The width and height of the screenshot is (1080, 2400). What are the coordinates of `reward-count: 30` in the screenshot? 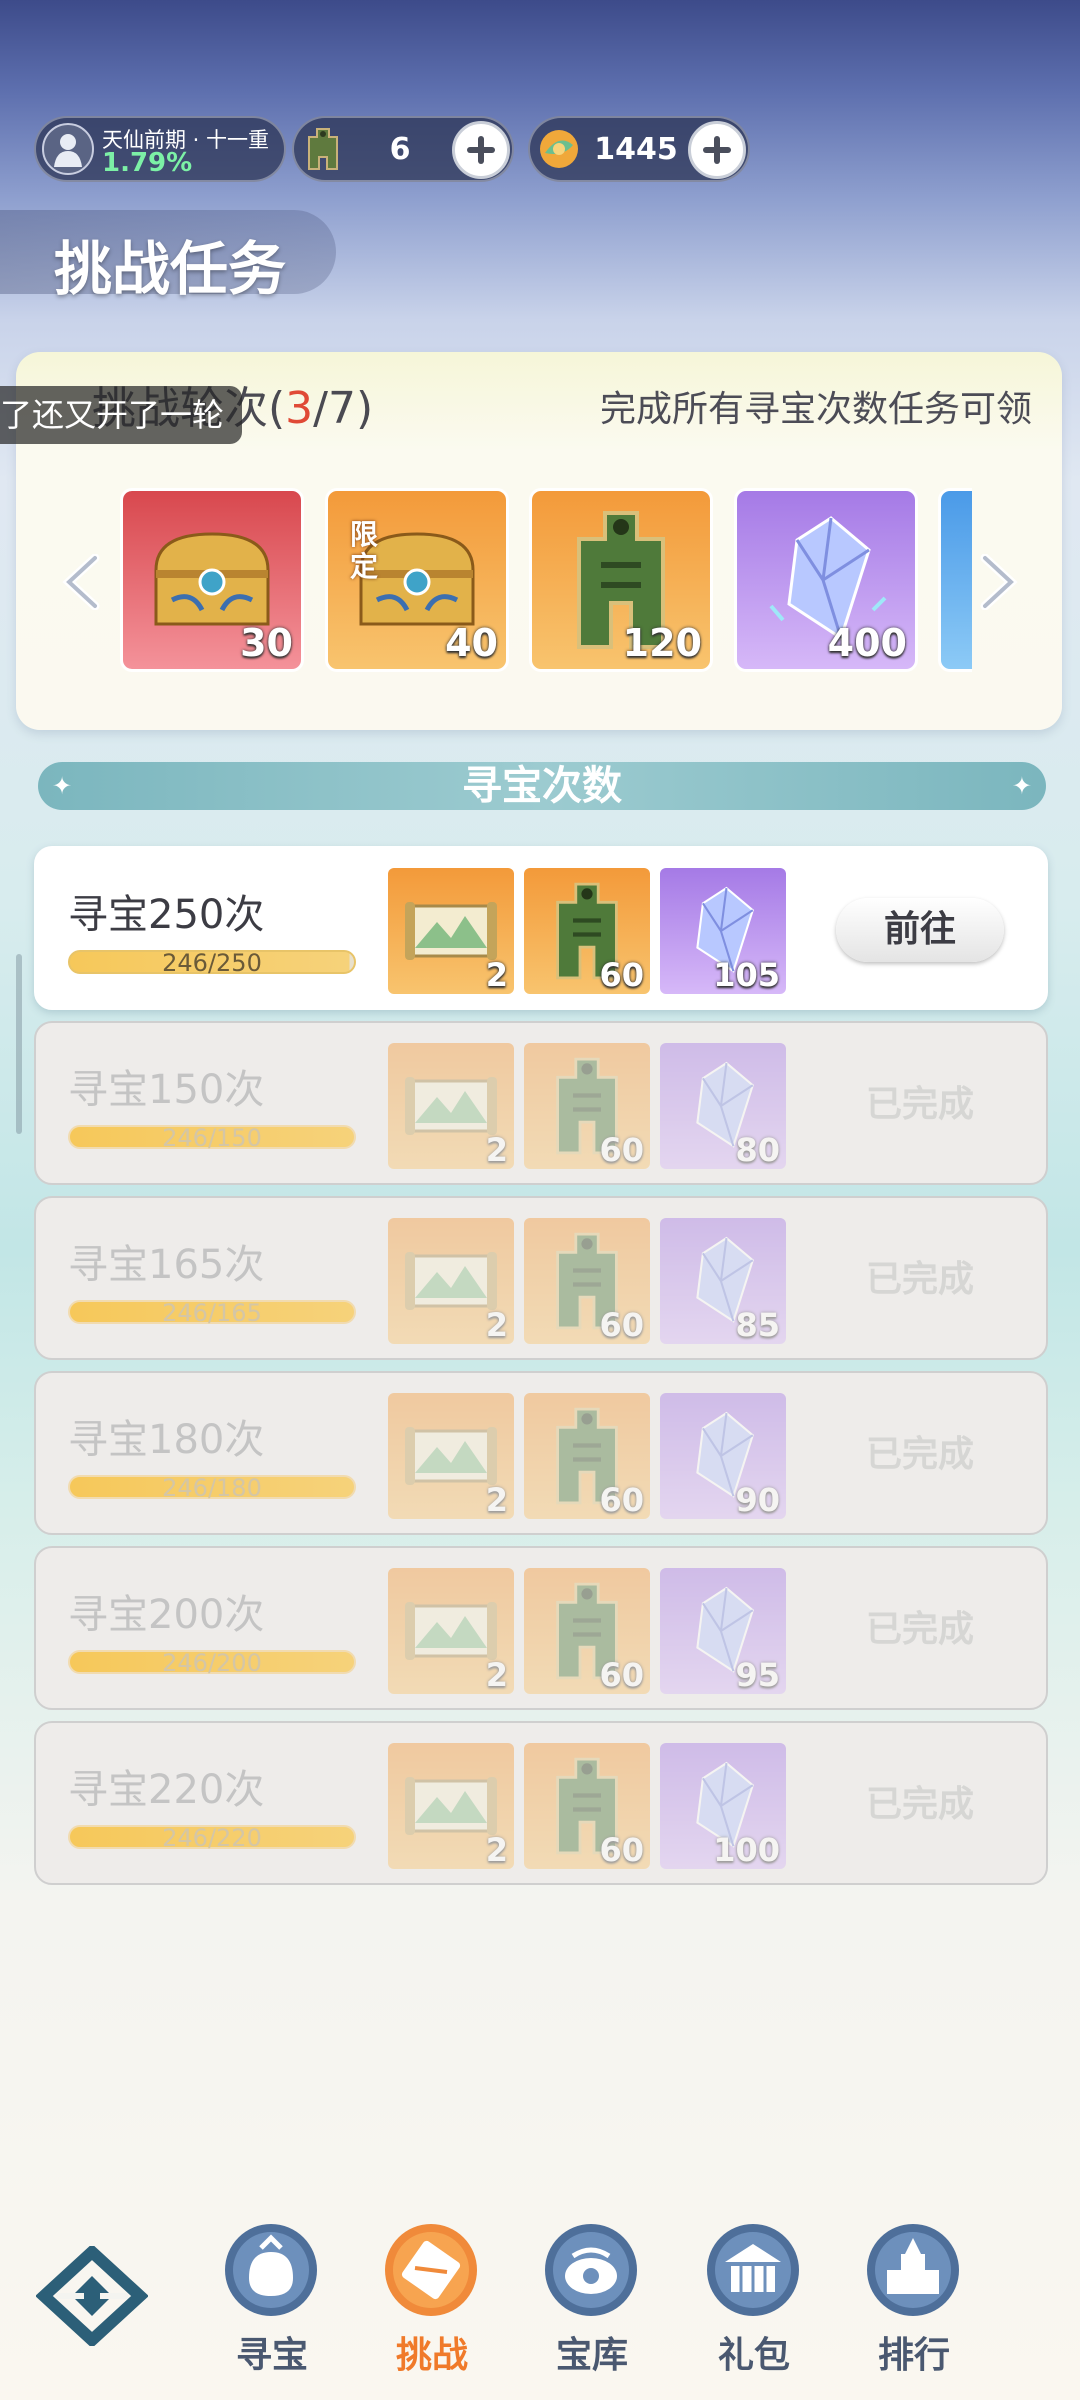 It's located at (266, 643).